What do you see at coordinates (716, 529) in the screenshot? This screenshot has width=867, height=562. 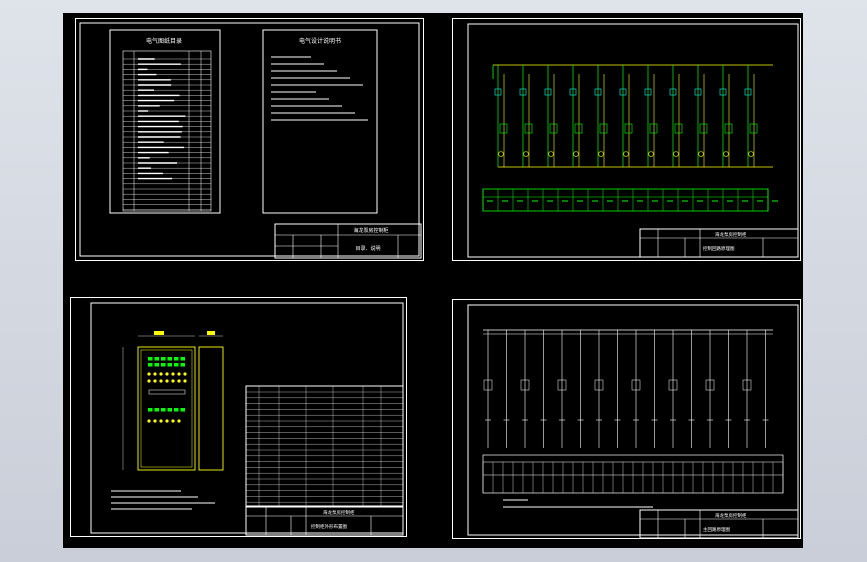 I see `title-block-sub: 主回路原理图` at bounding box center [716, 529].